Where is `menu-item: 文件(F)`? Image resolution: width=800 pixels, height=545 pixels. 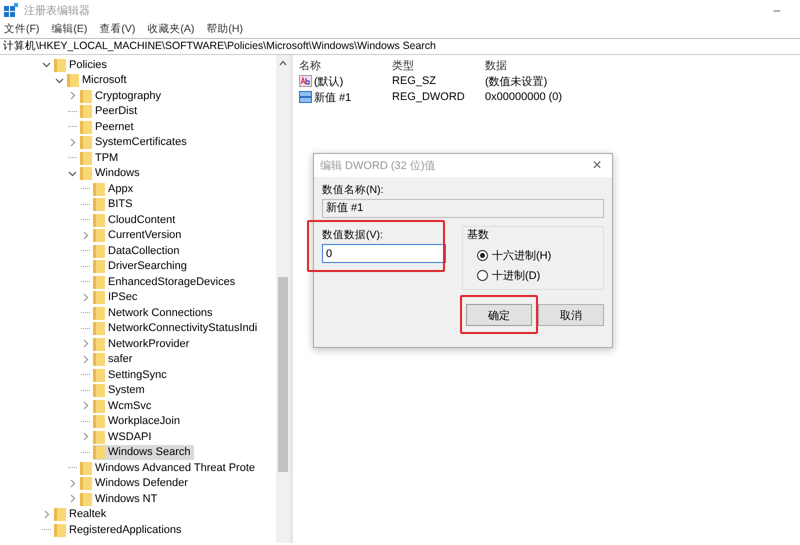 menu-item: 文件(F) is located at coordinates (22, 29).